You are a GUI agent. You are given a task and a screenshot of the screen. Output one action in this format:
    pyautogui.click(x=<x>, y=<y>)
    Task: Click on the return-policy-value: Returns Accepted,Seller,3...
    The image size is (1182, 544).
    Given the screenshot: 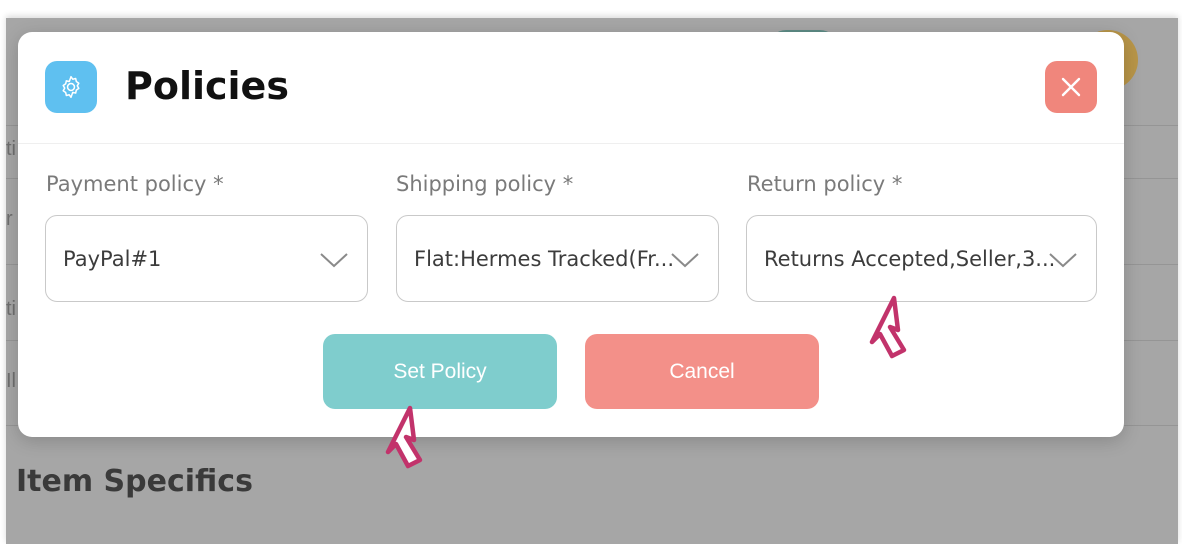 What is the action you would take?
    pyautogui.click(x=910, y=259)
    